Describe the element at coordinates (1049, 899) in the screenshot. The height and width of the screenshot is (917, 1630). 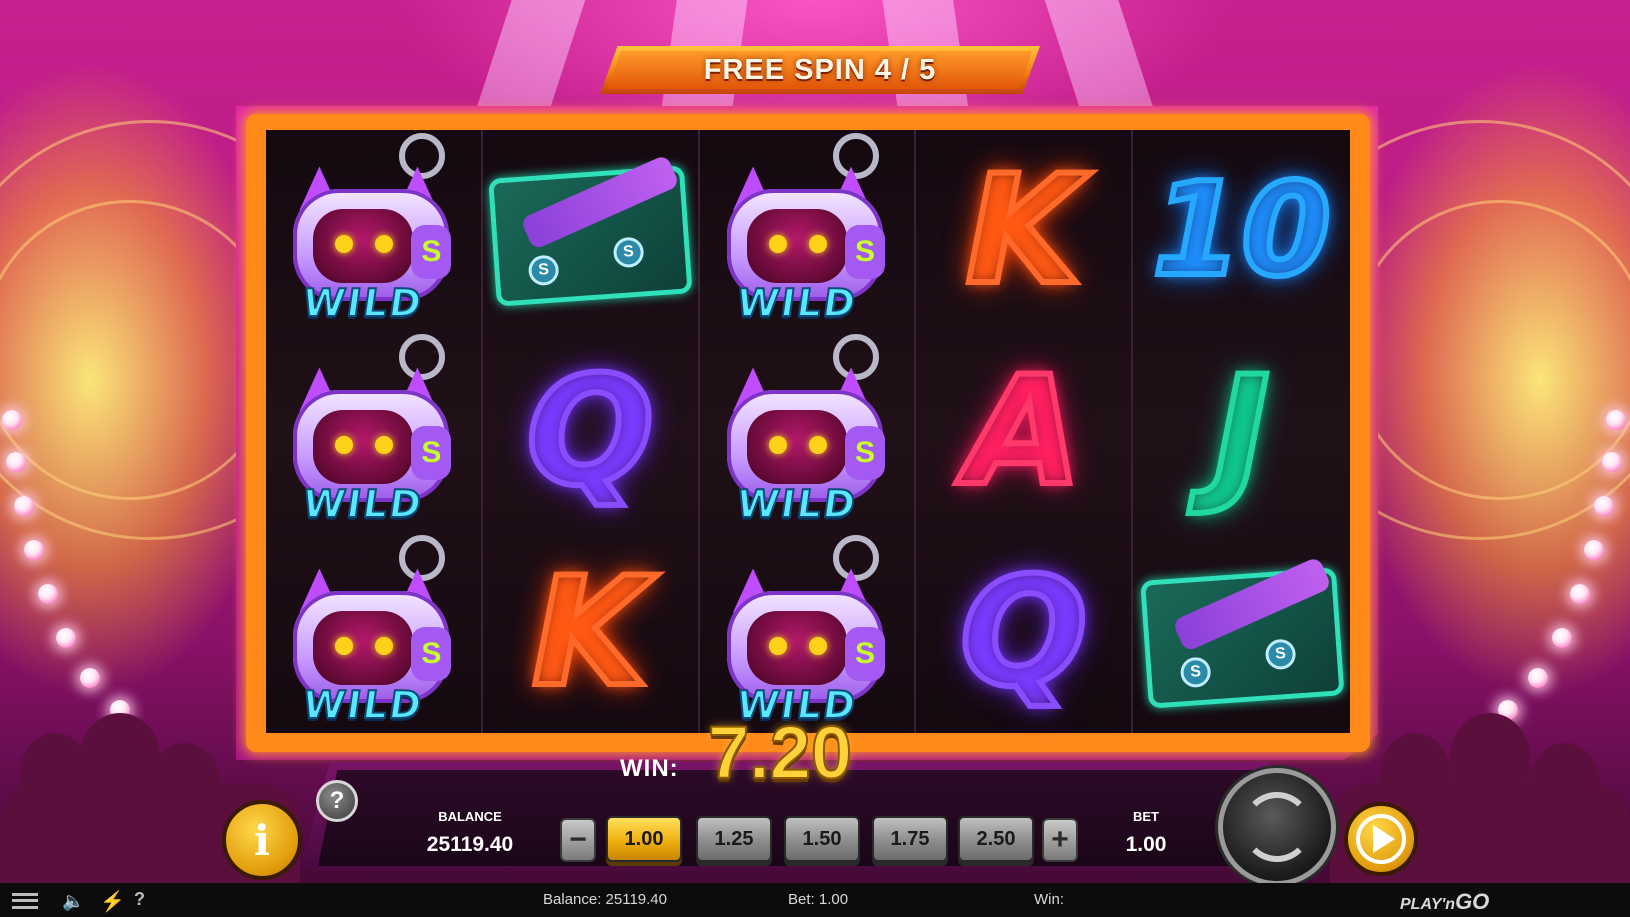
I see `status-win: Win:` at that location.